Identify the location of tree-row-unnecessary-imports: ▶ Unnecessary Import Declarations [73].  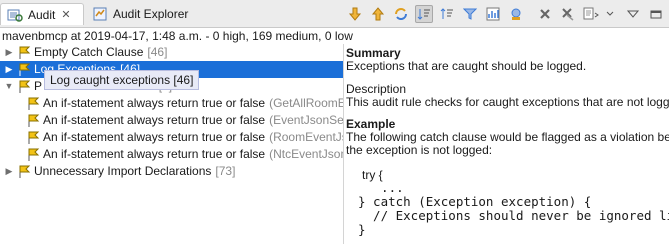
(171, 171).